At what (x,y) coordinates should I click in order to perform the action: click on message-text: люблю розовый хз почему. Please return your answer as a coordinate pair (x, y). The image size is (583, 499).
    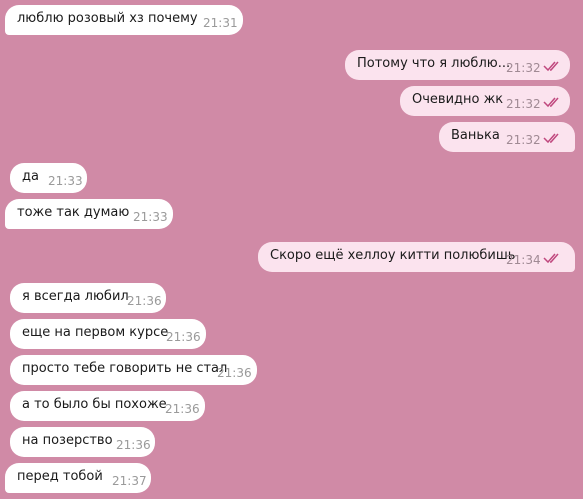
    Looking at the image, I should click on (107, 18).